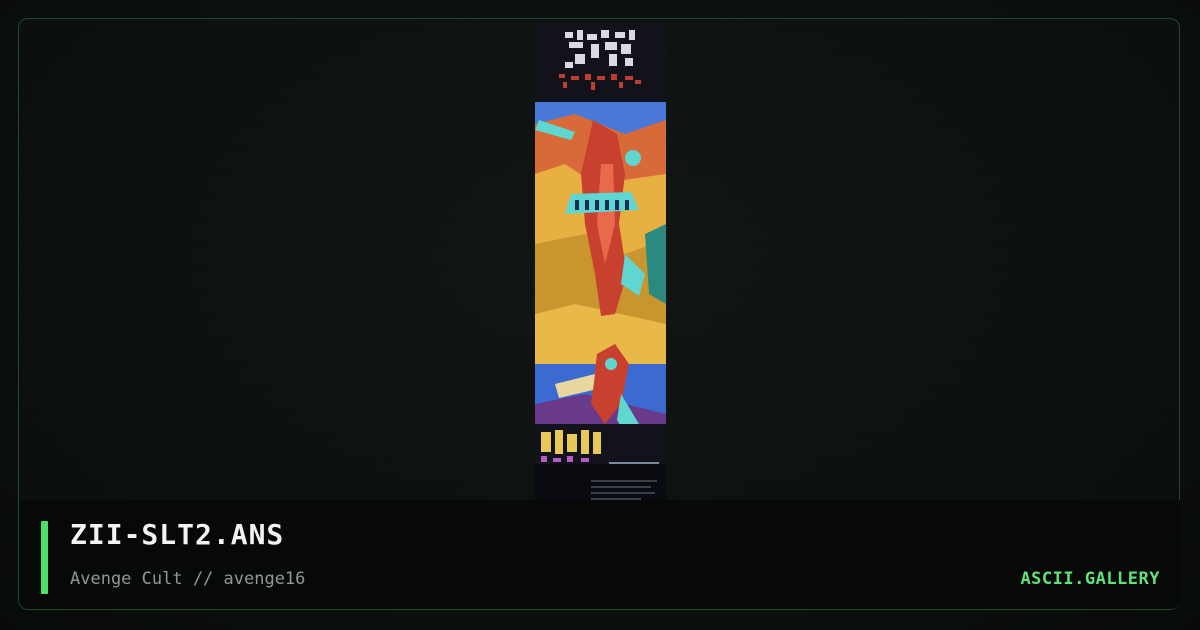  I want to click on ansi-art-thumbnail-icon, so click(600, 262).